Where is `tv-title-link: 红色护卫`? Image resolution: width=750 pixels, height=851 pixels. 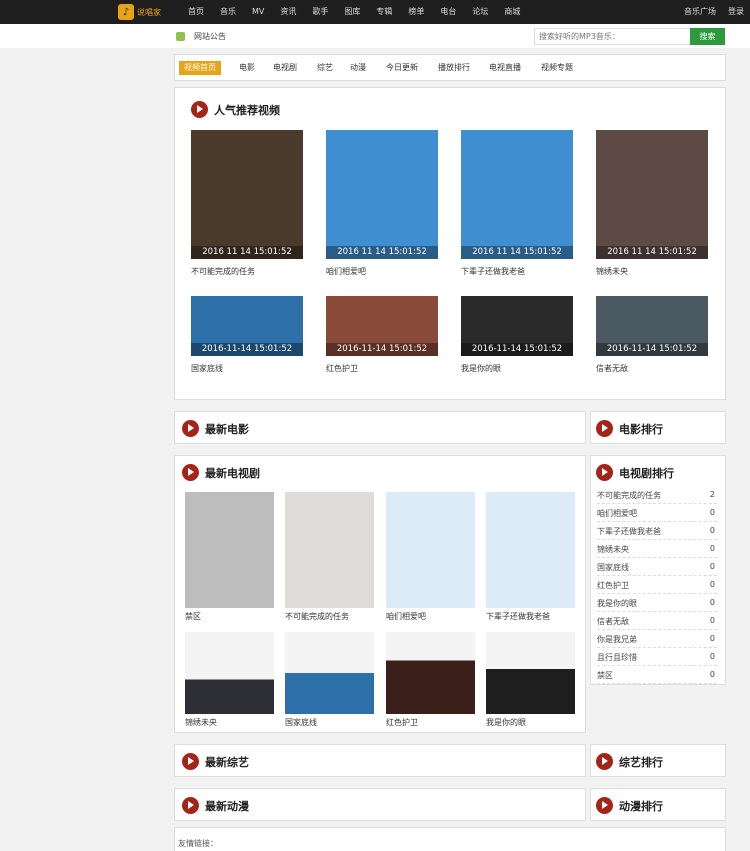
tv-title-link: 红色护卫 is located at coordinates (402, 722).